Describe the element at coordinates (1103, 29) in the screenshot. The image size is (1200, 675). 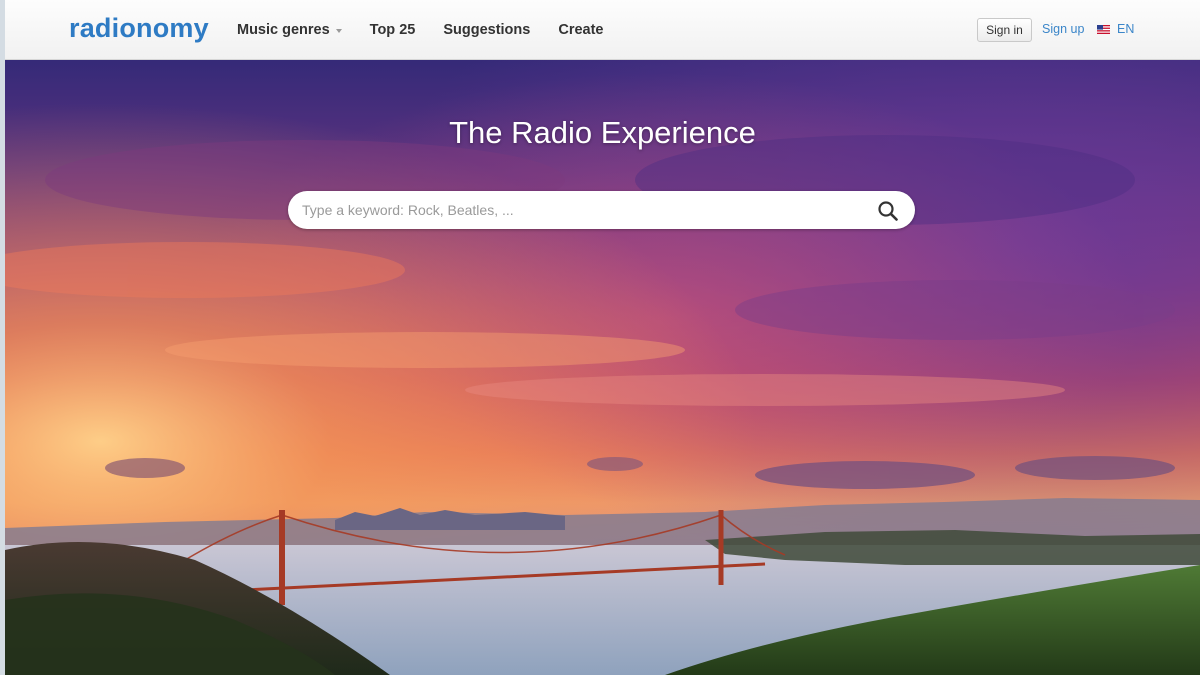
I see `us-flag-icon` at that location.